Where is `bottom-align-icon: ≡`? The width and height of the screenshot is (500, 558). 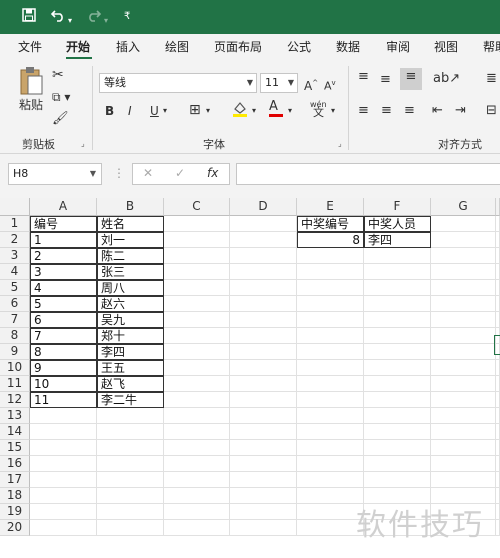 bottom-align-icon: ≡ is located at coordinates (411, 79).